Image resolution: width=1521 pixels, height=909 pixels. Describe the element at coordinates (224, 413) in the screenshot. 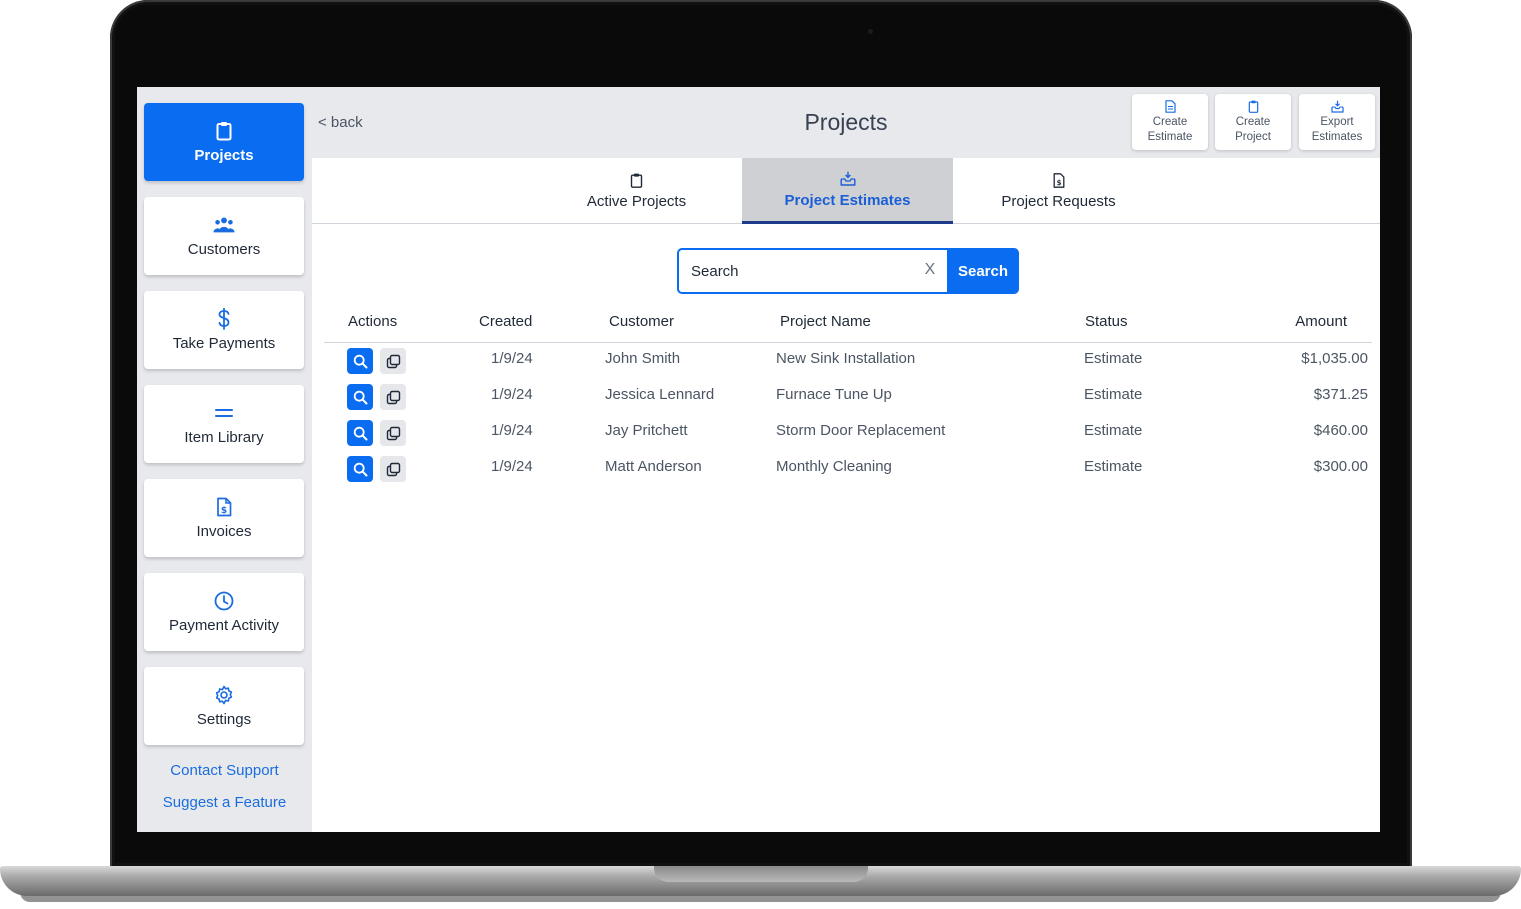

I see `equals-icon` at that location.